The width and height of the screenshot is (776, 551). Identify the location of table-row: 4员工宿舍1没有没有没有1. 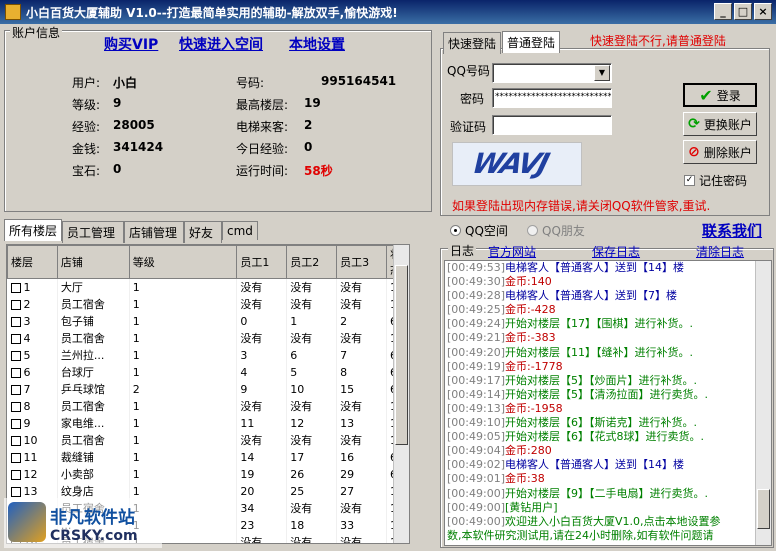
(208, 338).